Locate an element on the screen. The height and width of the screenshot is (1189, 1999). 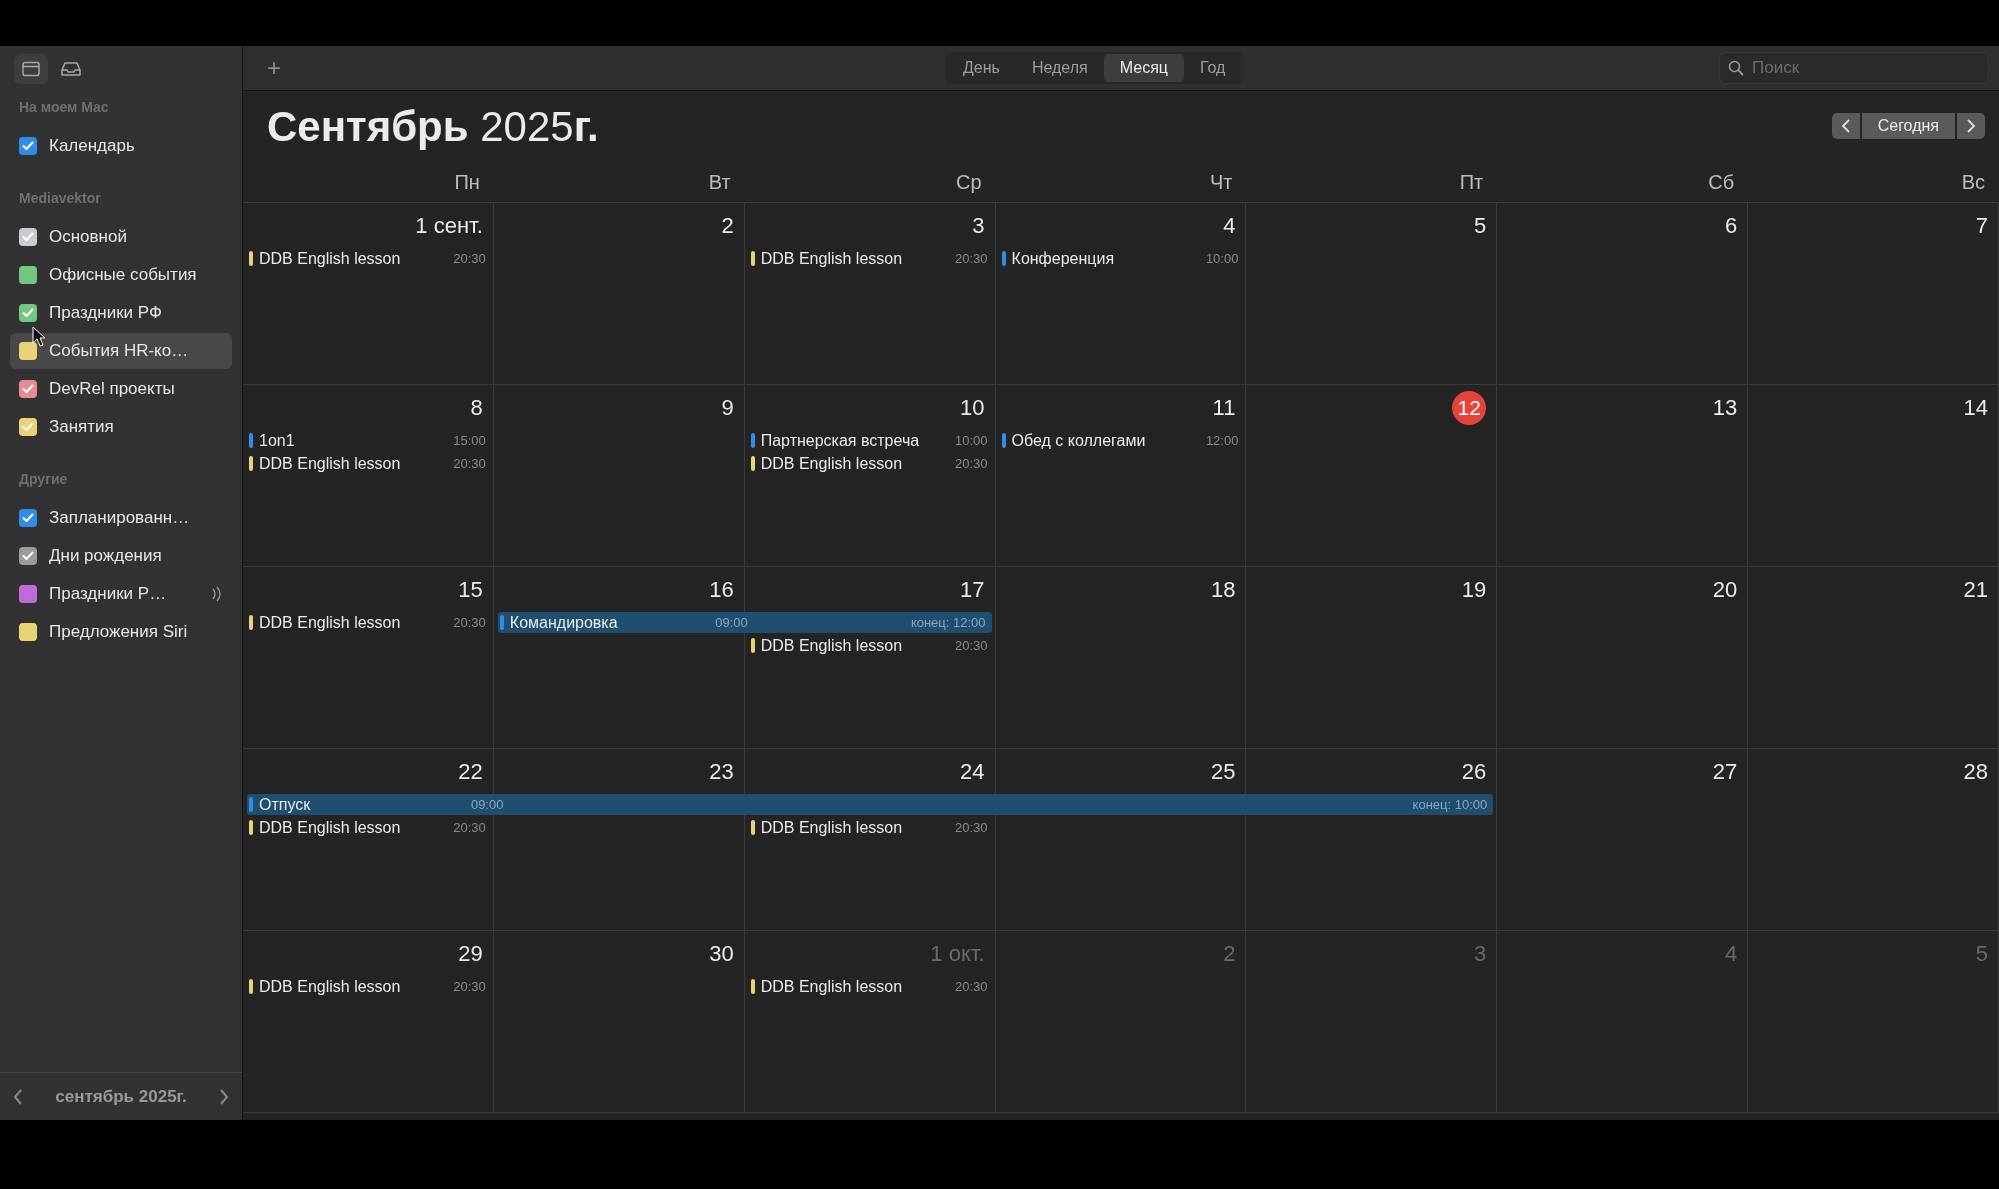
calendar-view-button is located at coordinates (31, 68).